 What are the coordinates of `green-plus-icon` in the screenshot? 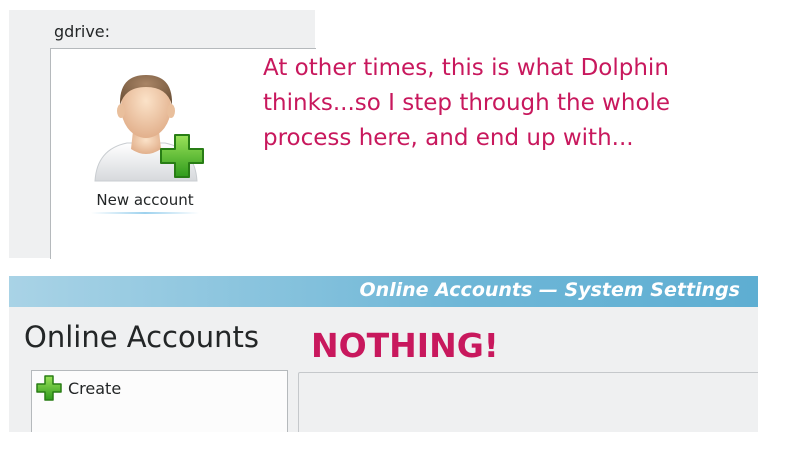 It's located at (49, 388).